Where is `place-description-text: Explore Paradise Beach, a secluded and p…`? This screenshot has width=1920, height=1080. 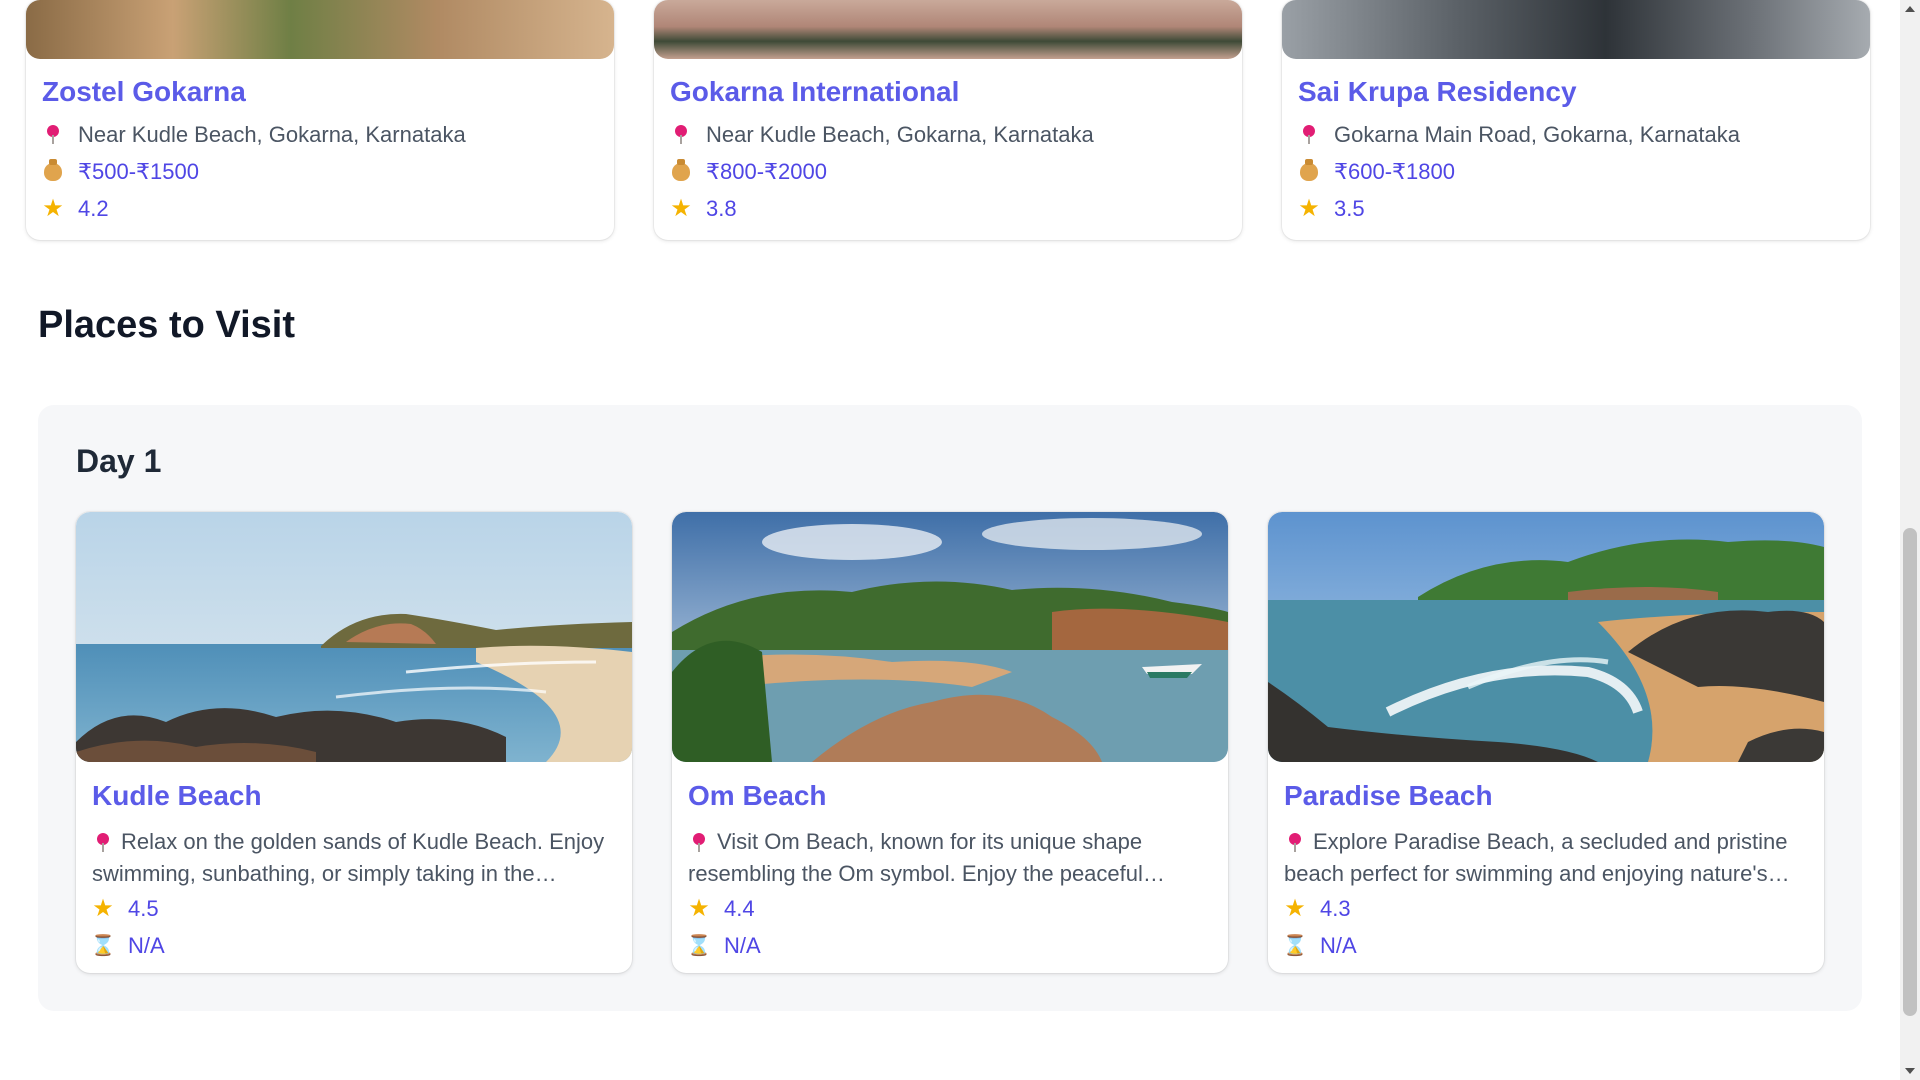
place-description-text: Explore Paradise Beach, a secluded and p… is located at coordinates (1536, 857).